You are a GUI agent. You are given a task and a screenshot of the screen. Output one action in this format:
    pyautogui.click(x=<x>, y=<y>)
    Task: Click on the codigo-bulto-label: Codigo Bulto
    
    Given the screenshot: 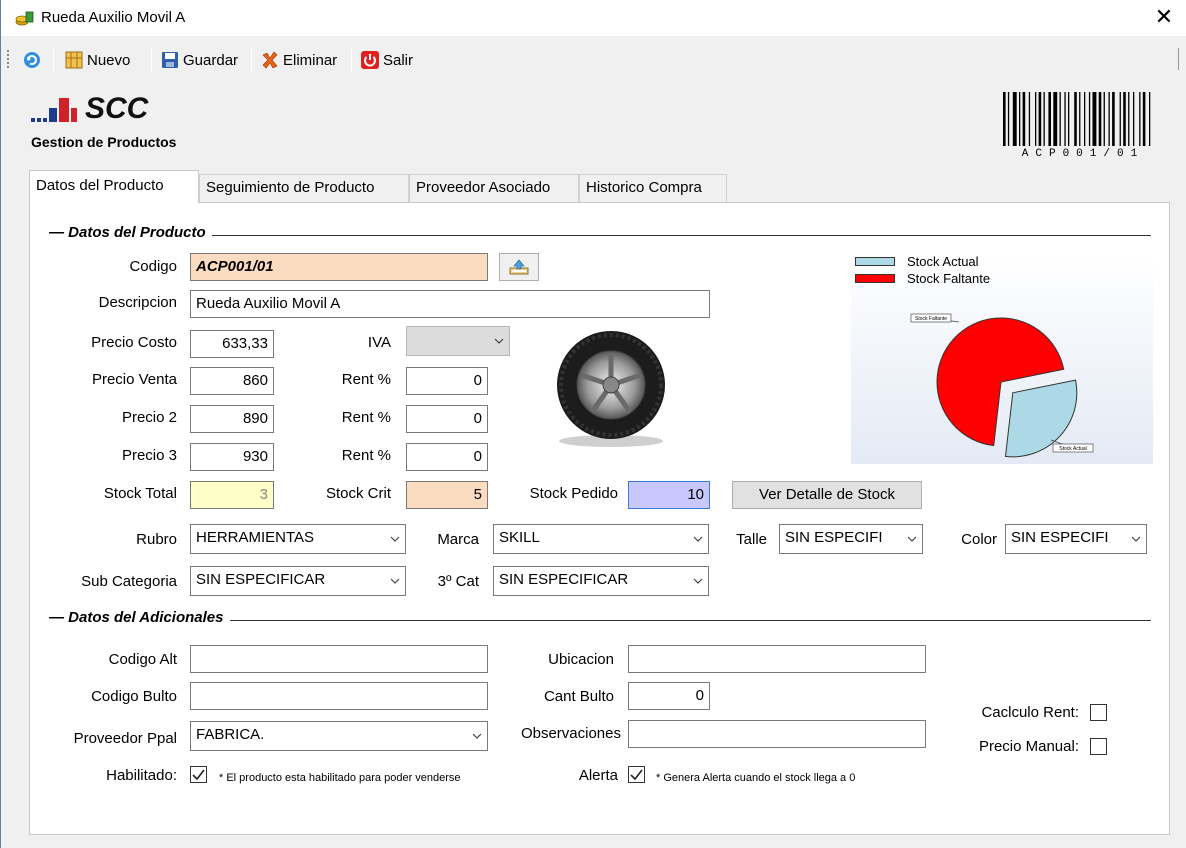 What is the action you would take?
    pyautogui.click(x=134, y=696)
    